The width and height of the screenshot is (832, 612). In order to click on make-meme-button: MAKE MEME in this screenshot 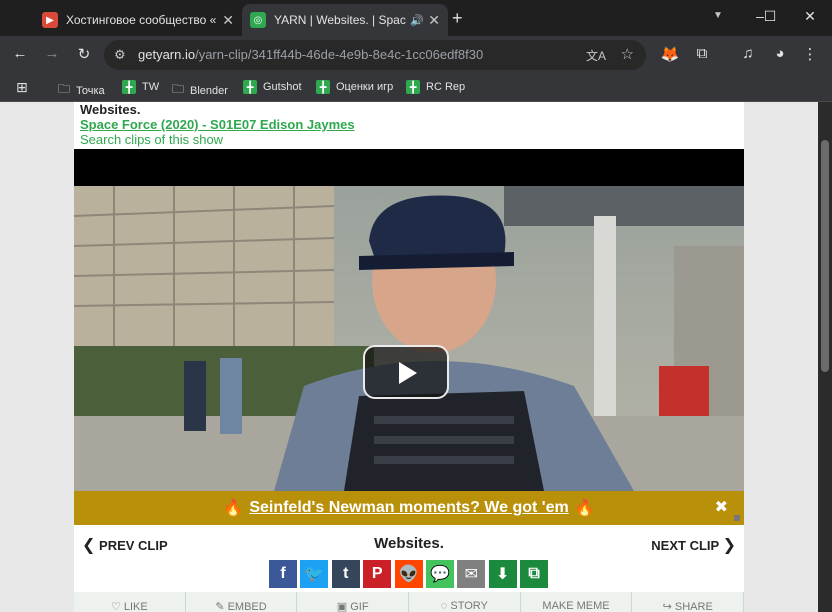, I will do `click(576, 602)`.